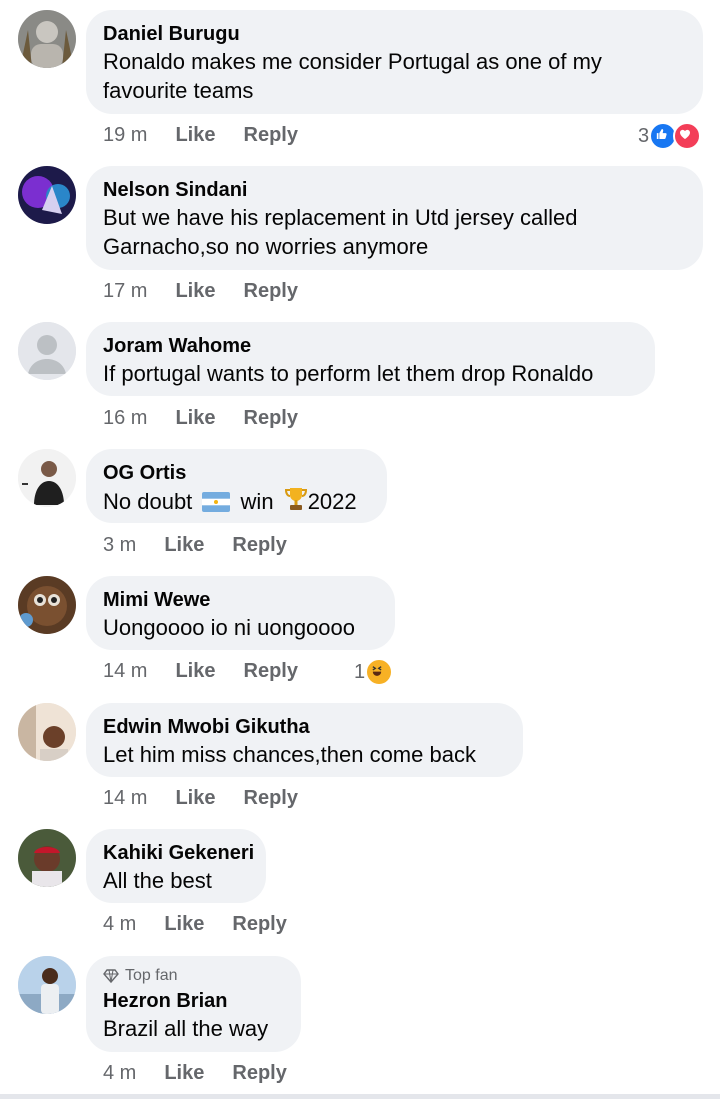 The width and height of the screenshot is (720, 1099). Describe the element at coordinates (296, 502) in the screenshot. I see `trophy-emoji-icon` at that location.